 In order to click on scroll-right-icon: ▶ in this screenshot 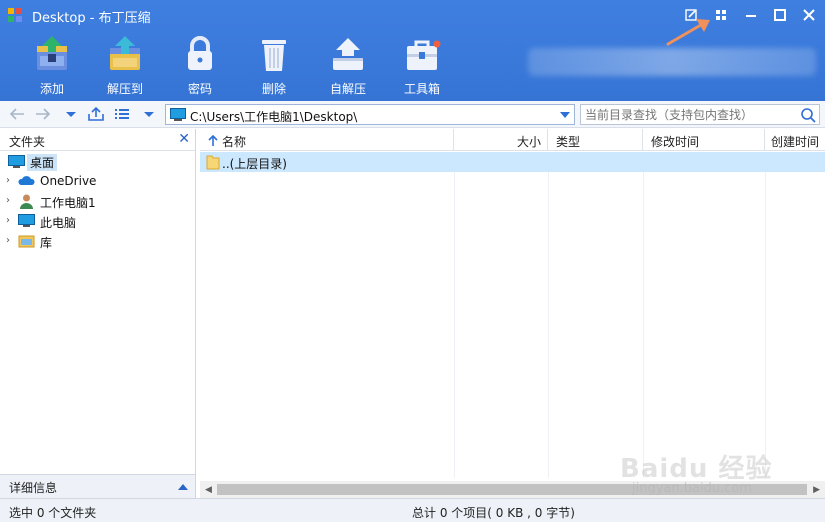, I will do `click(816, 490)`.